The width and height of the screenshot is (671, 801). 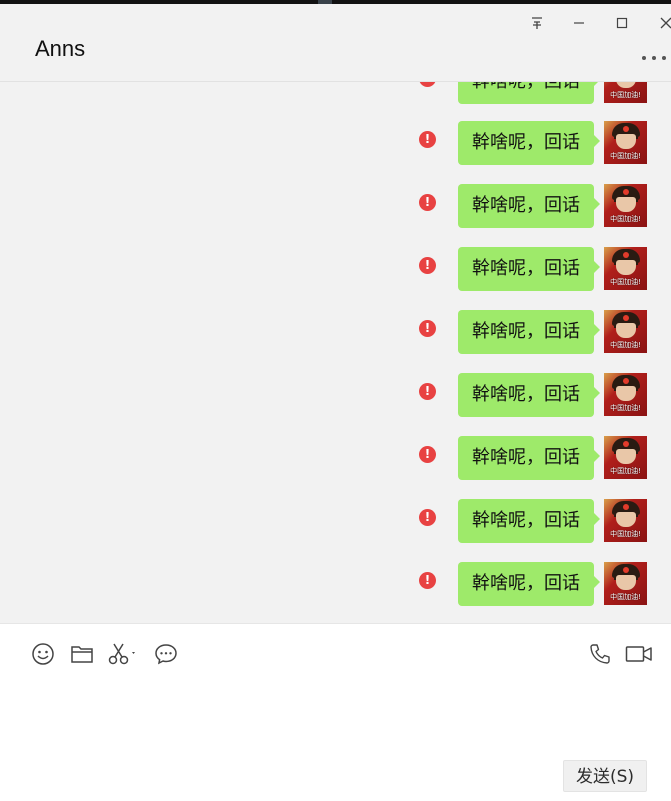 What do you see at coordinates (166, 654) in the screenshot?
I see `chat-bubble-icon` at bounding box center [166, 654].